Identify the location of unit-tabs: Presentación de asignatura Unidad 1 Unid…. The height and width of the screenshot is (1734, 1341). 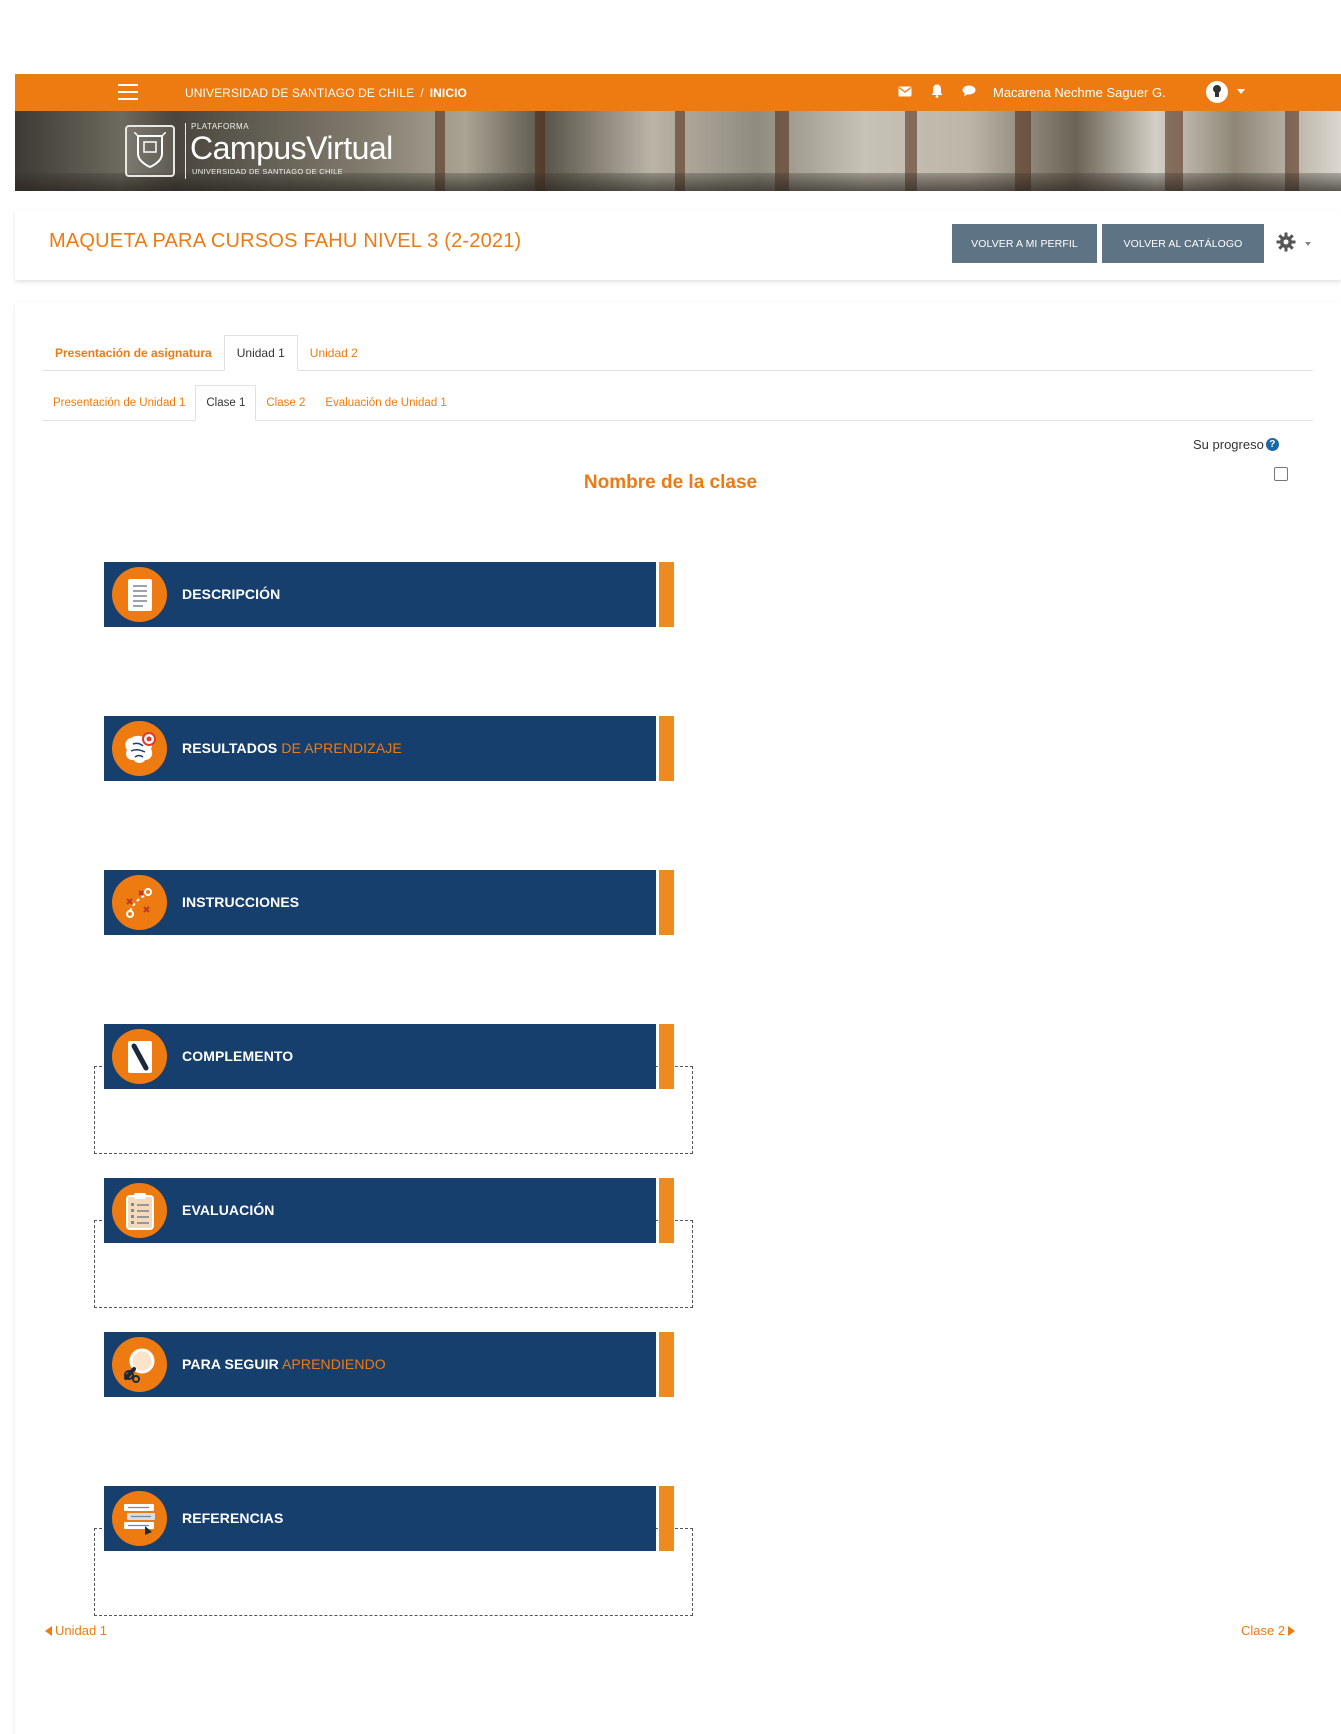
(678, 353).